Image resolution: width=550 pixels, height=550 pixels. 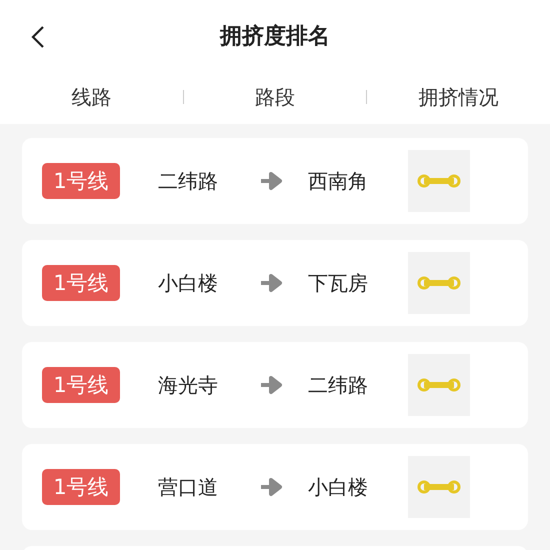 I want to click on column-header: 路段, so click(x=275, y=97).